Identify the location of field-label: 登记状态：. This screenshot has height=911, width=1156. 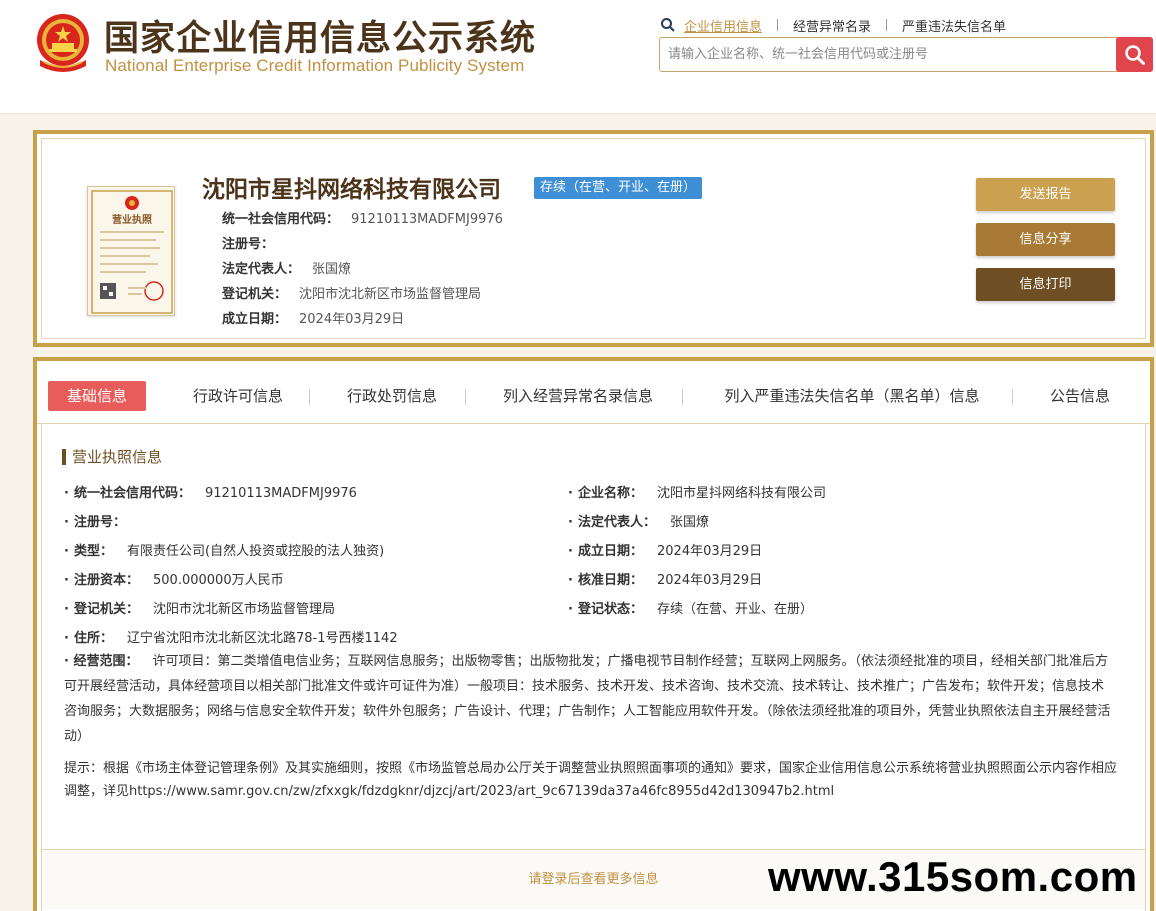
(611, 609).